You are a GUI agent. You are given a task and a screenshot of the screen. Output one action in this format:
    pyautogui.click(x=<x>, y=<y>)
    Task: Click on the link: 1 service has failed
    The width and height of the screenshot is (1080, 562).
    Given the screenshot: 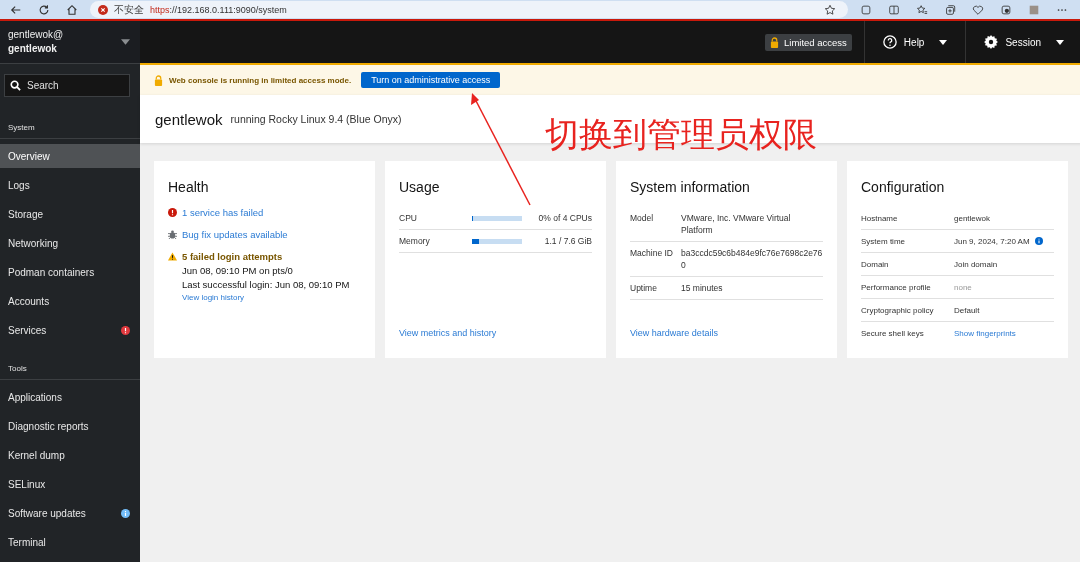 What is the action you would take?
    pyautogui.click(x=223, y=212)
    